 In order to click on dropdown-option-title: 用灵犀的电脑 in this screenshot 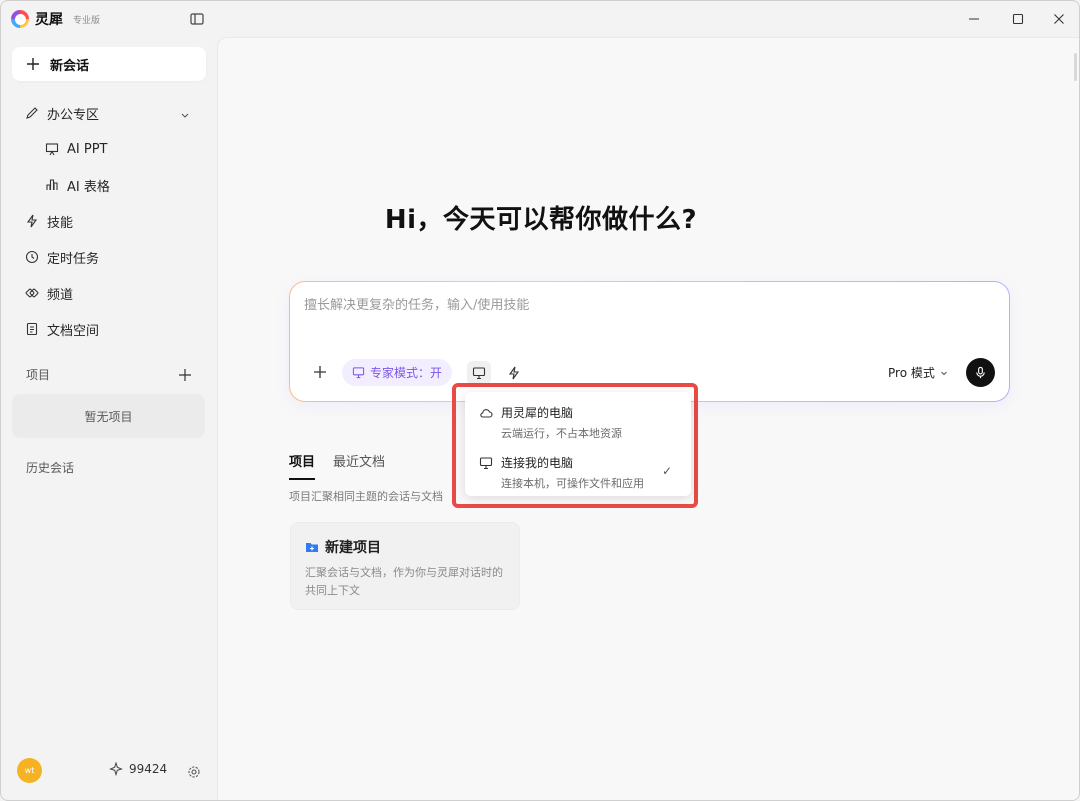, I will do `click(537, 413)`.